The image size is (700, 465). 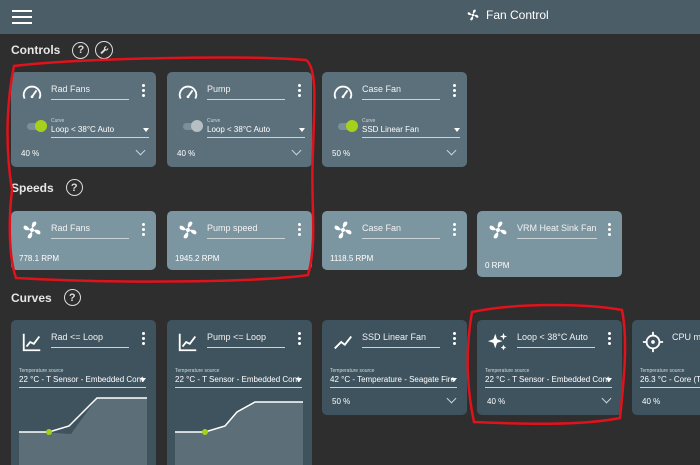 What do you see at coordinates (517, 15) in the screenshot?
I see `app-title-text: Fan Control` at bounding box center [517, 15].